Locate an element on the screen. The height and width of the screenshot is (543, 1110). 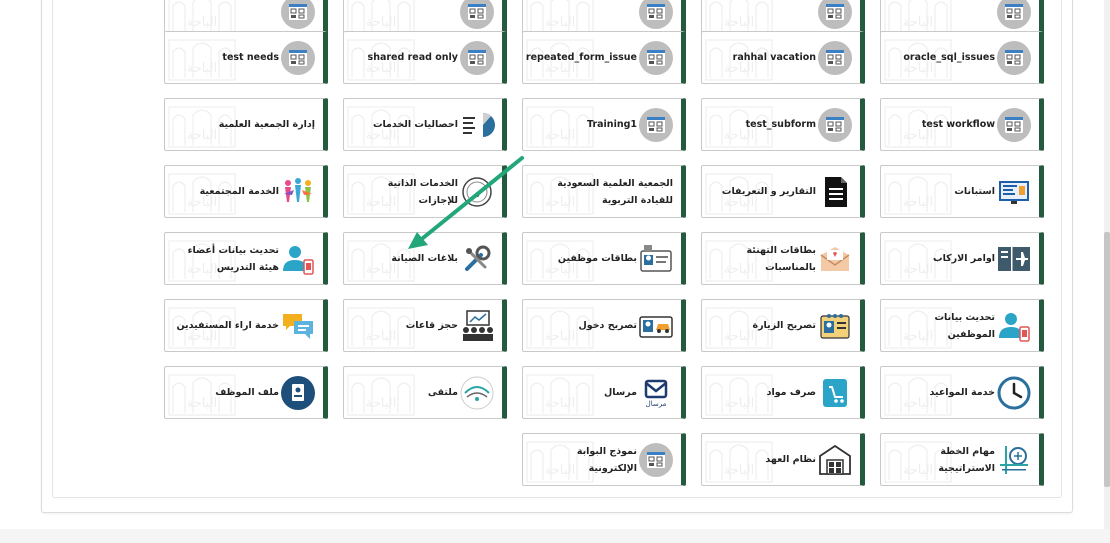
tile-custody-system: الباحة نظام العهد is located at coordinates (783, 459).